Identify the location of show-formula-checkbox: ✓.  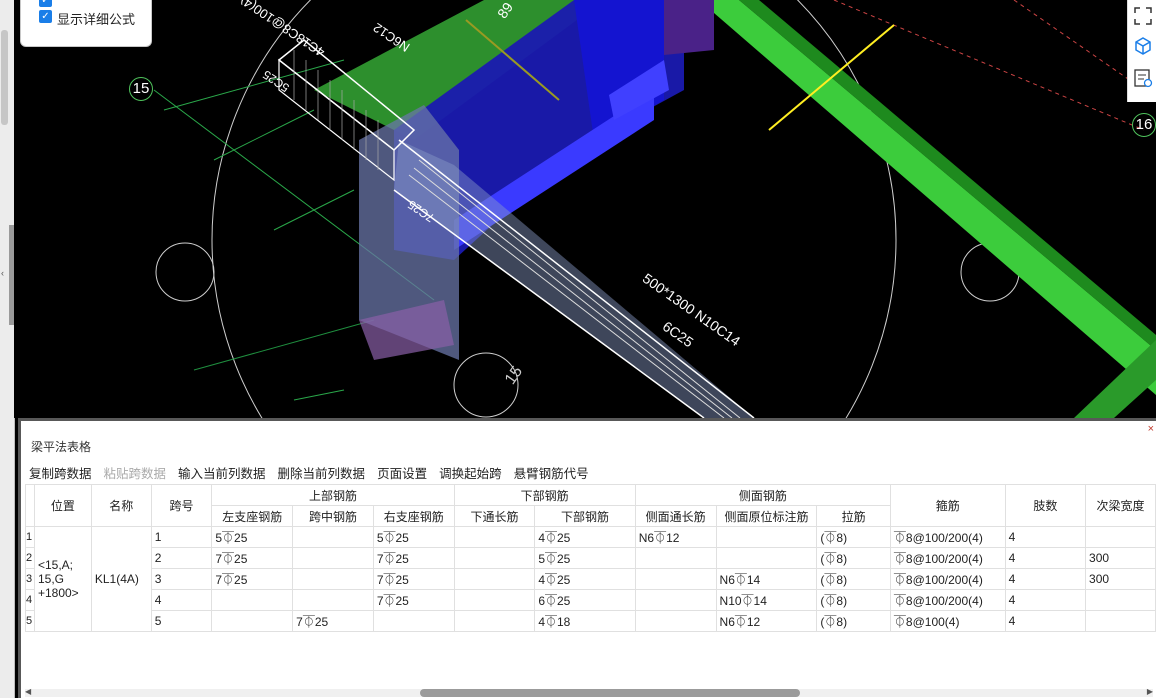
(45, 16).